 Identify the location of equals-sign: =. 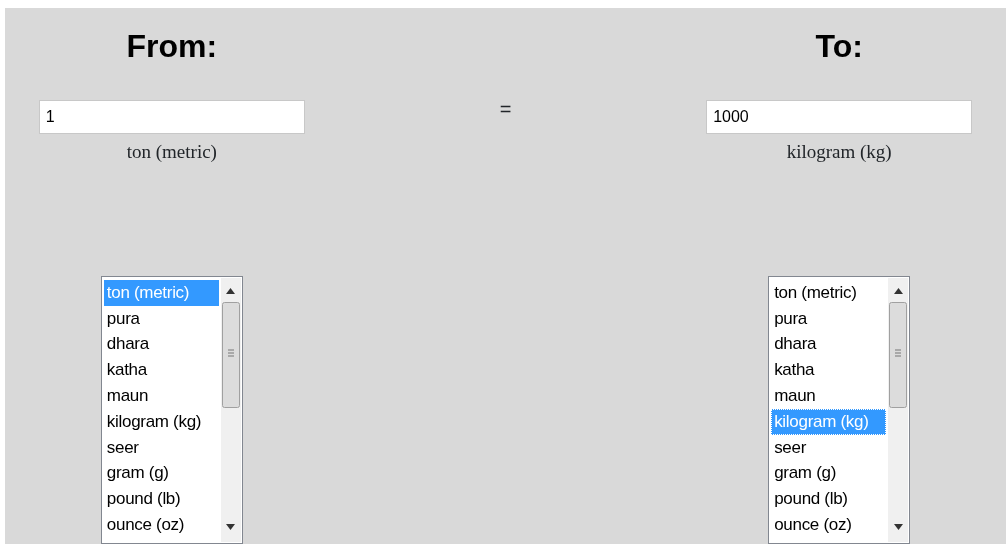
(505, 109).